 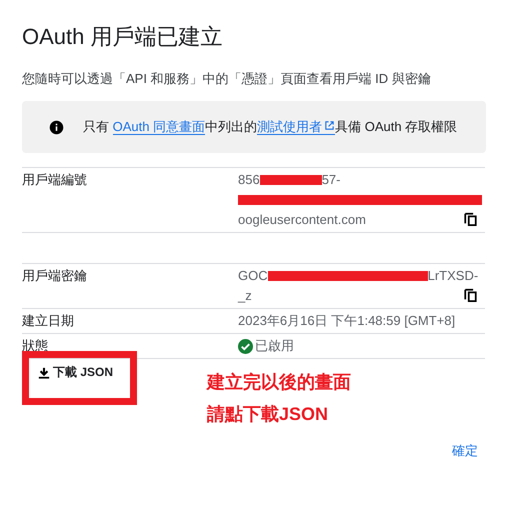 What do you see at coordinates (279, 382) in the screenshot?
I see `annotation-text: 建立完以後的畫面` at bounding box center [279, 382].